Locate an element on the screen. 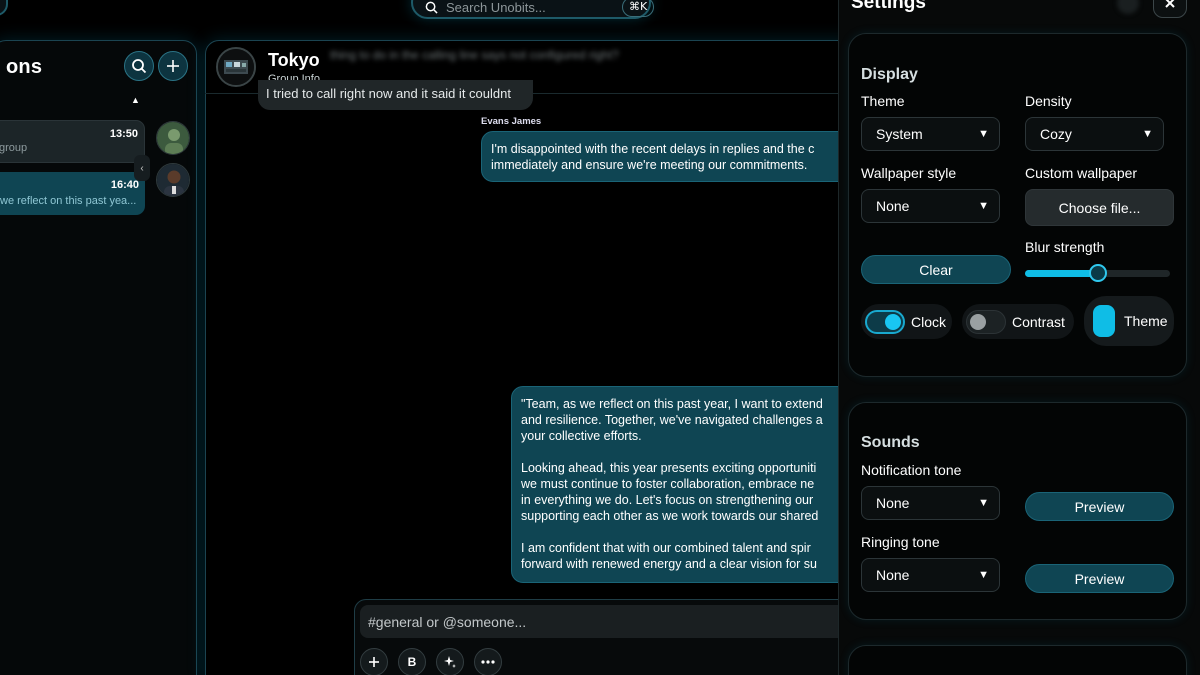 The width and height of the screenshot is (1200, 675). wallpaper-style-value: None is located at coordinates (893, 206).